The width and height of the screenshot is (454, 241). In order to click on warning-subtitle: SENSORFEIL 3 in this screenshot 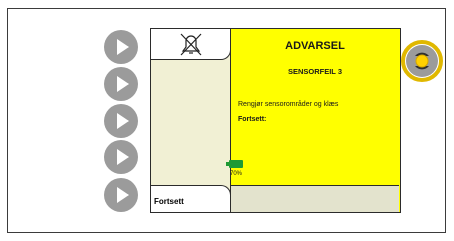, I will do `click(315, 71)`.